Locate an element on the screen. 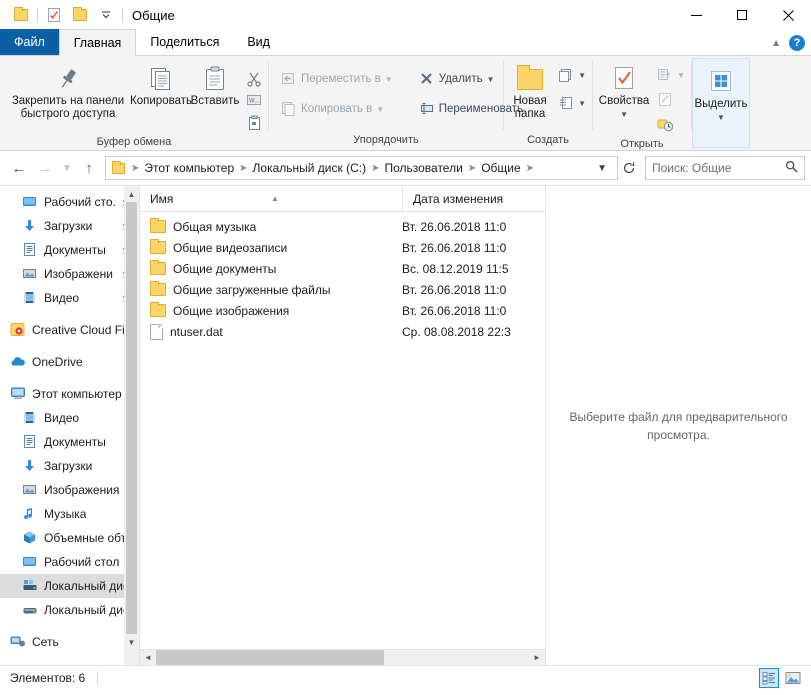 This screenshot has width=811, height=695. move-to-label: Переместить в is located at coordinates (341, 79).